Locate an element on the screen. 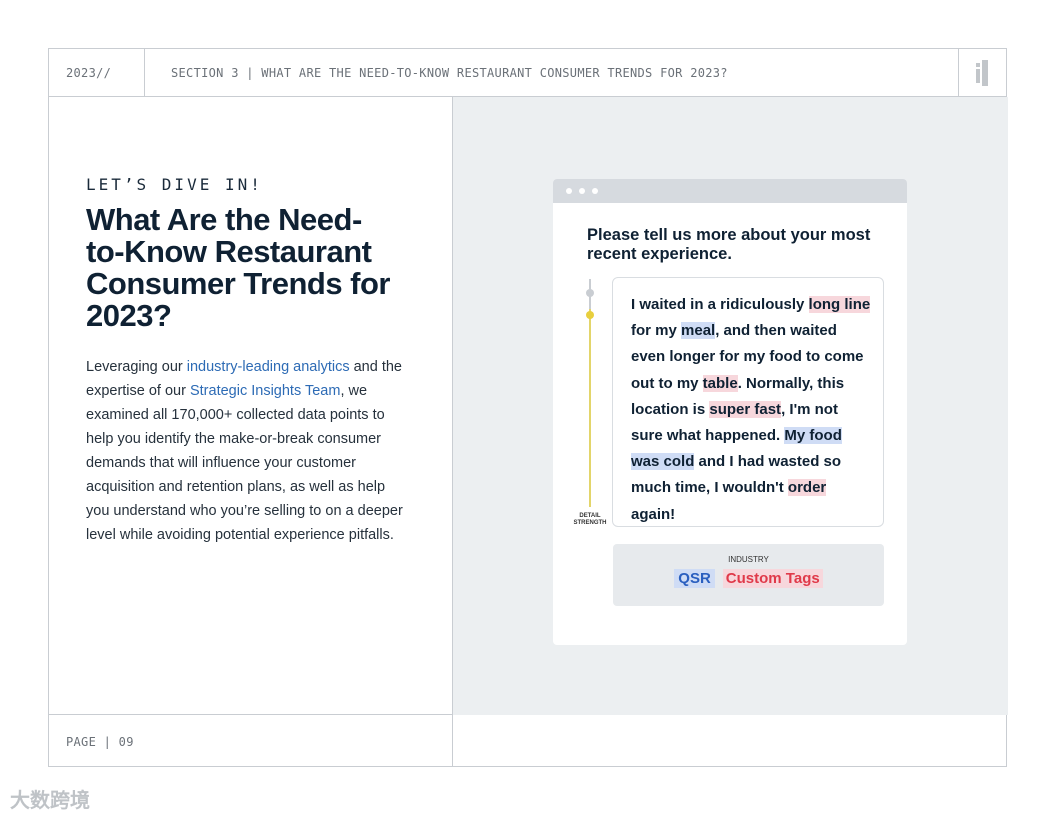 The width and height of the screenshot is (1056, 816). tags-box: INDUSTRY QSR Custom Tags is located at coordinates (748, 575).